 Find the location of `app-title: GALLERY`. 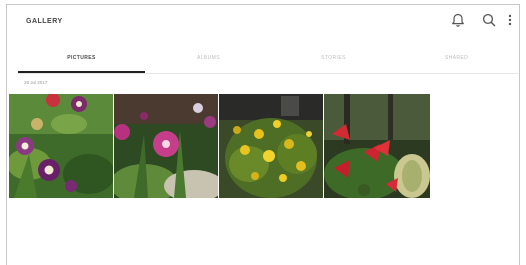

app-title: GALLERY is located at coordinates (44, 21).